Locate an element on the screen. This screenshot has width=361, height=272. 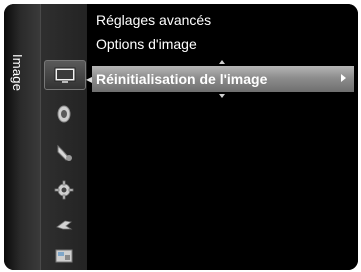
category-tab: Image is located at coordinates (22, 137).